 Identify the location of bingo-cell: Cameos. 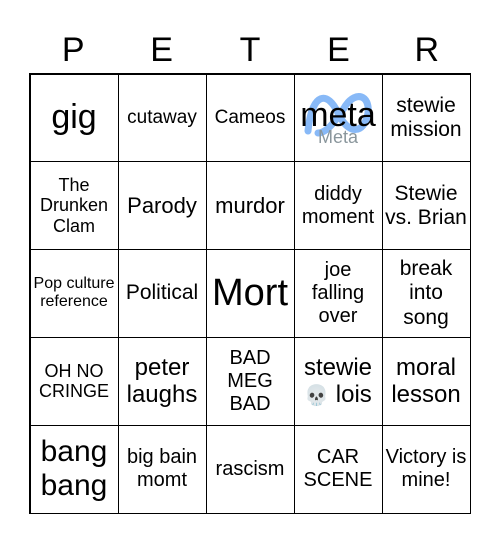
(250, 118).